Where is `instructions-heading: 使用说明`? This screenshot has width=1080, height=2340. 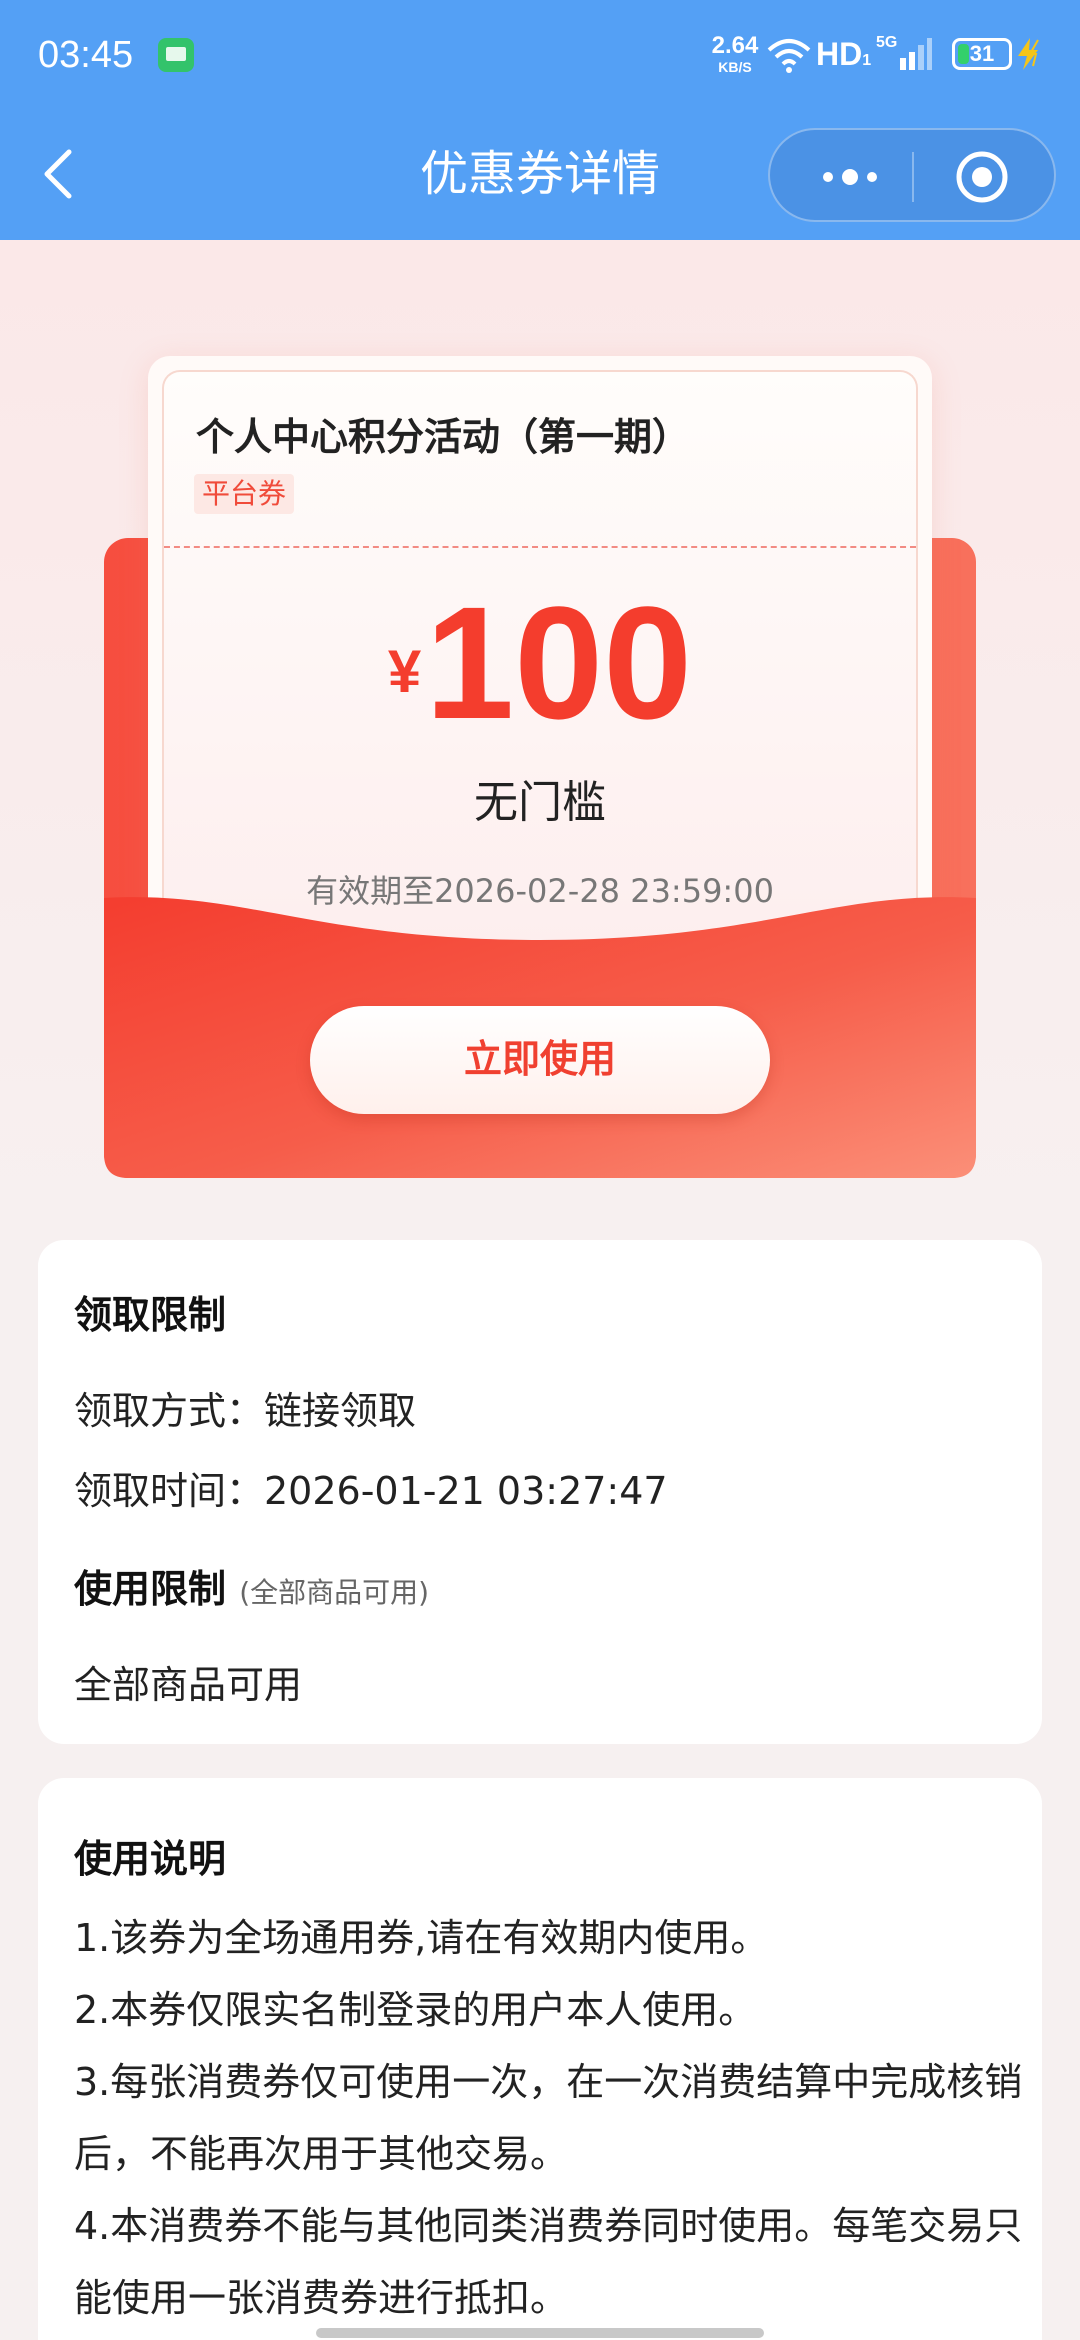 instructions-heading: 使用说明 is located at coordinates (150, 1859).